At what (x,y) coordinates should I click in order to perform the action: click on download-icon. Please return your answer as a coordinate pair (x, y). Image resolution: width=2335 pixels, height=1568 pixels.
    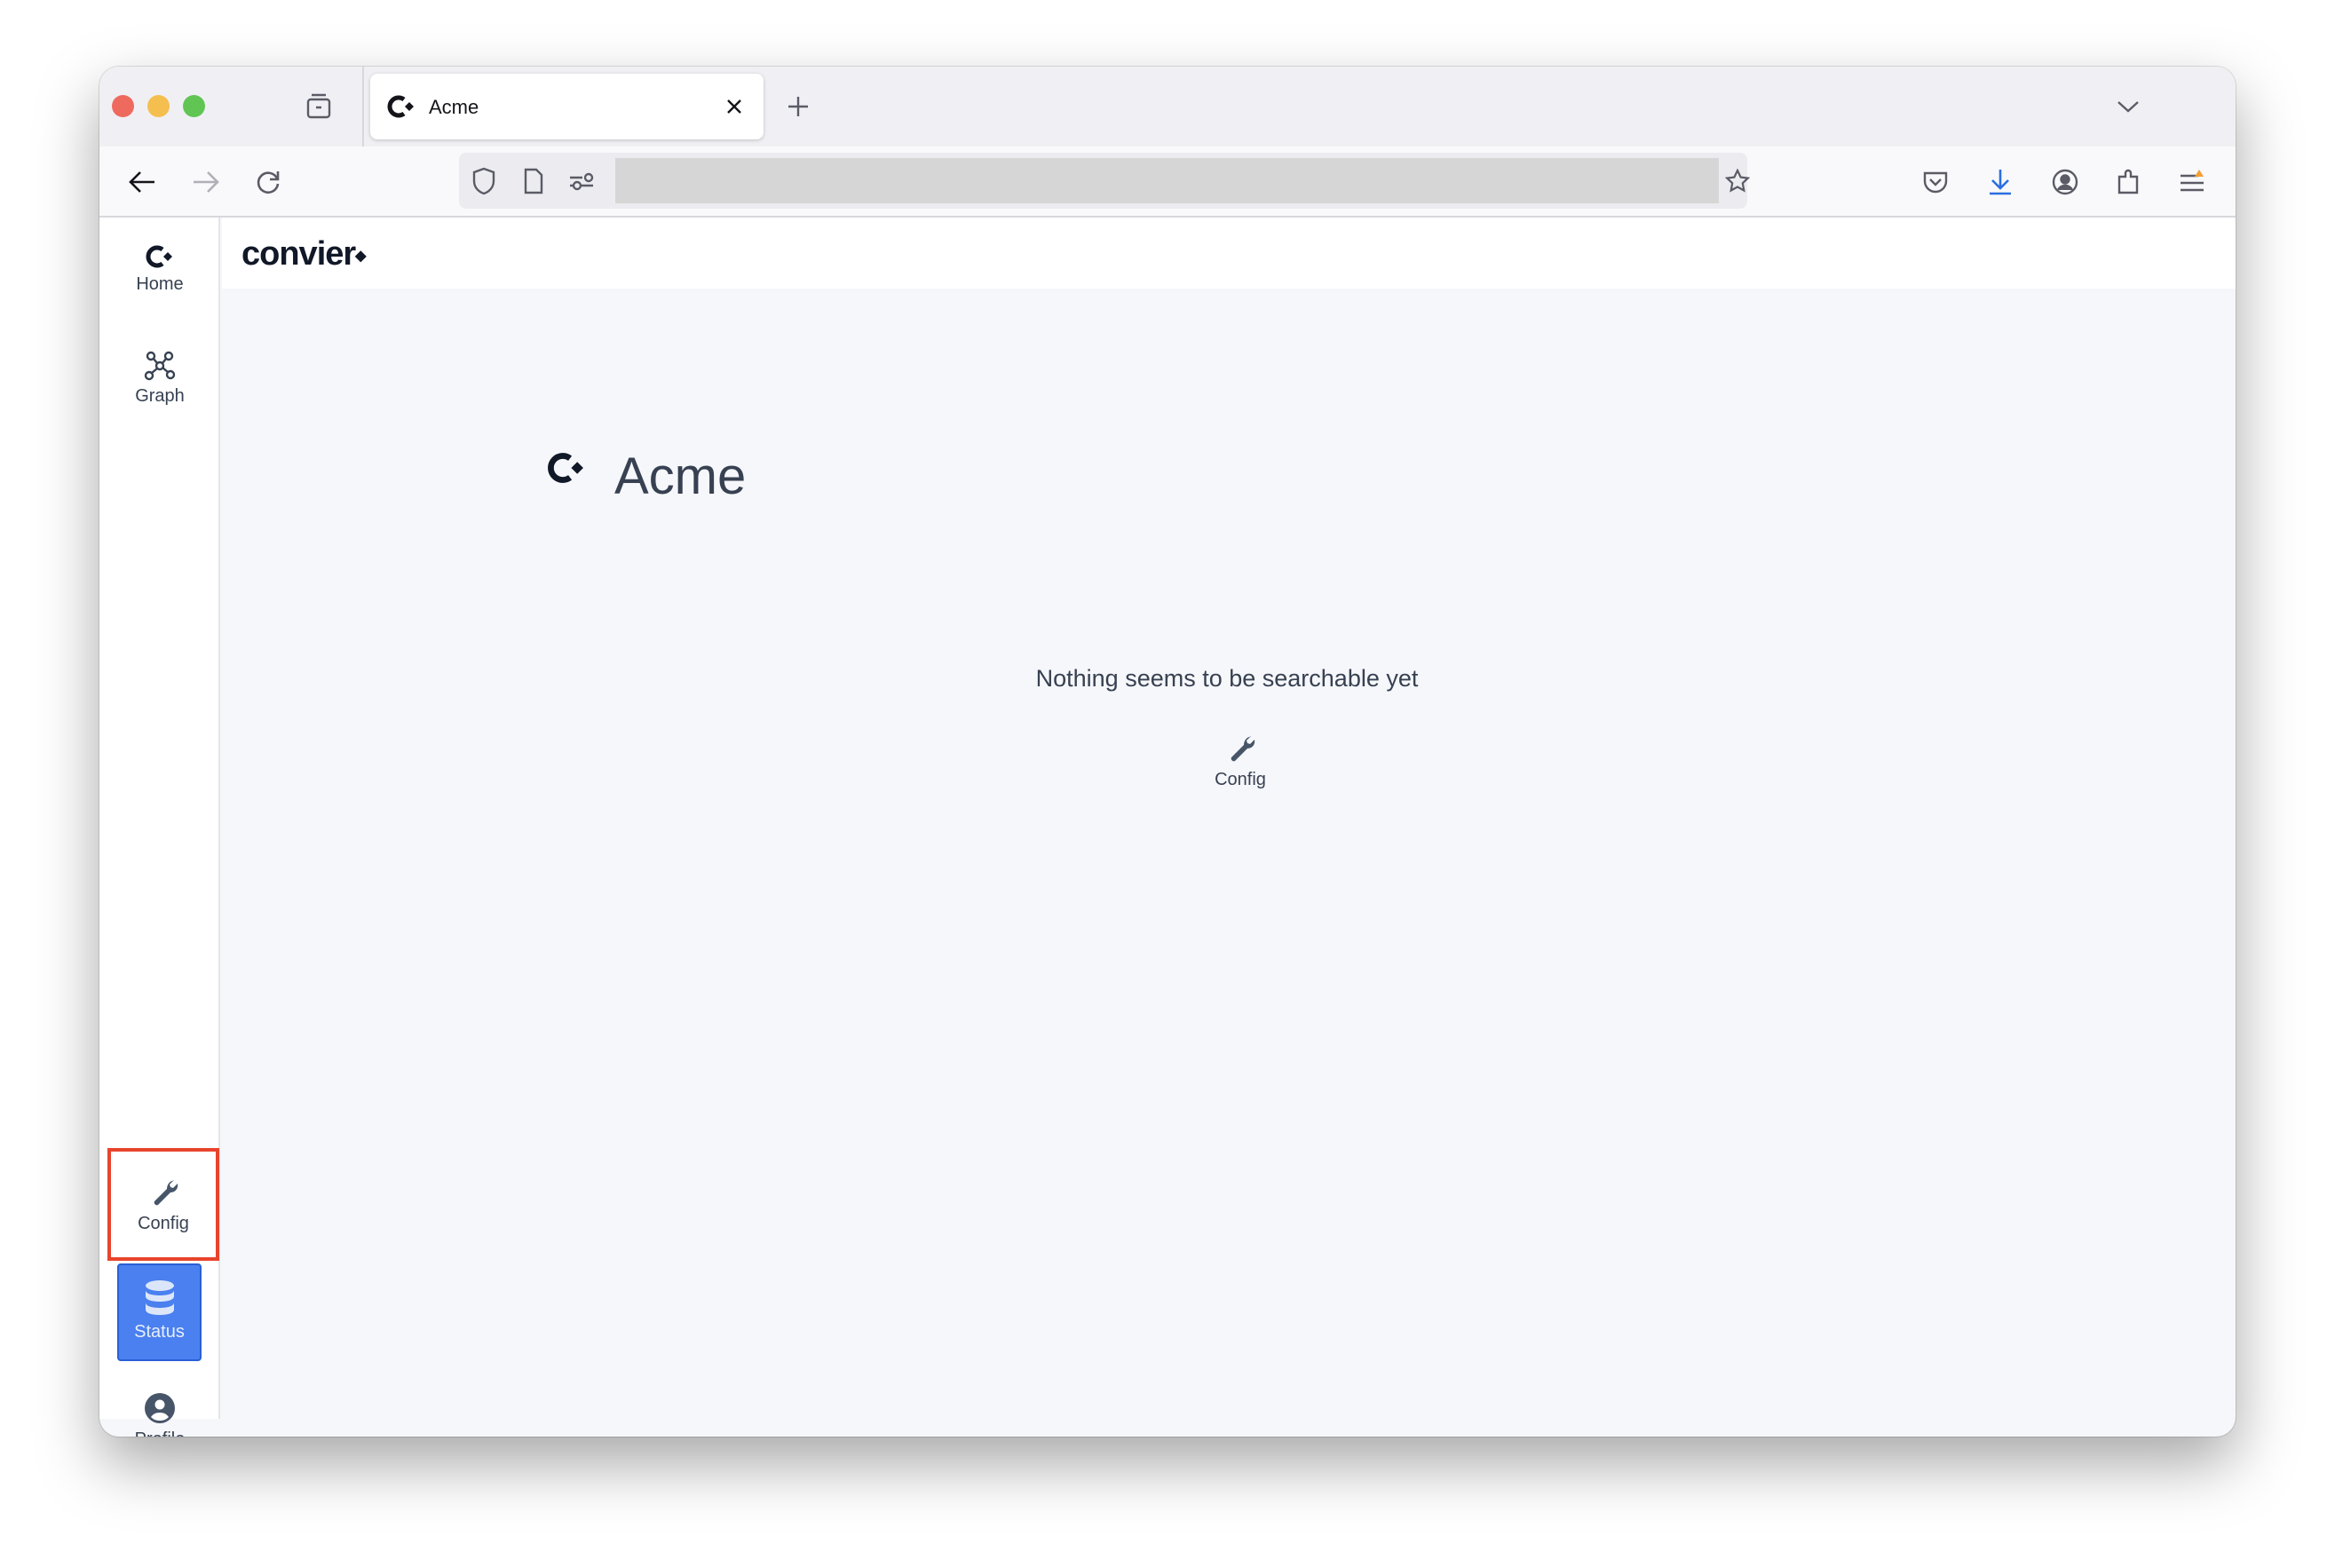
    Looking at the image, I should click on (2000, 182).